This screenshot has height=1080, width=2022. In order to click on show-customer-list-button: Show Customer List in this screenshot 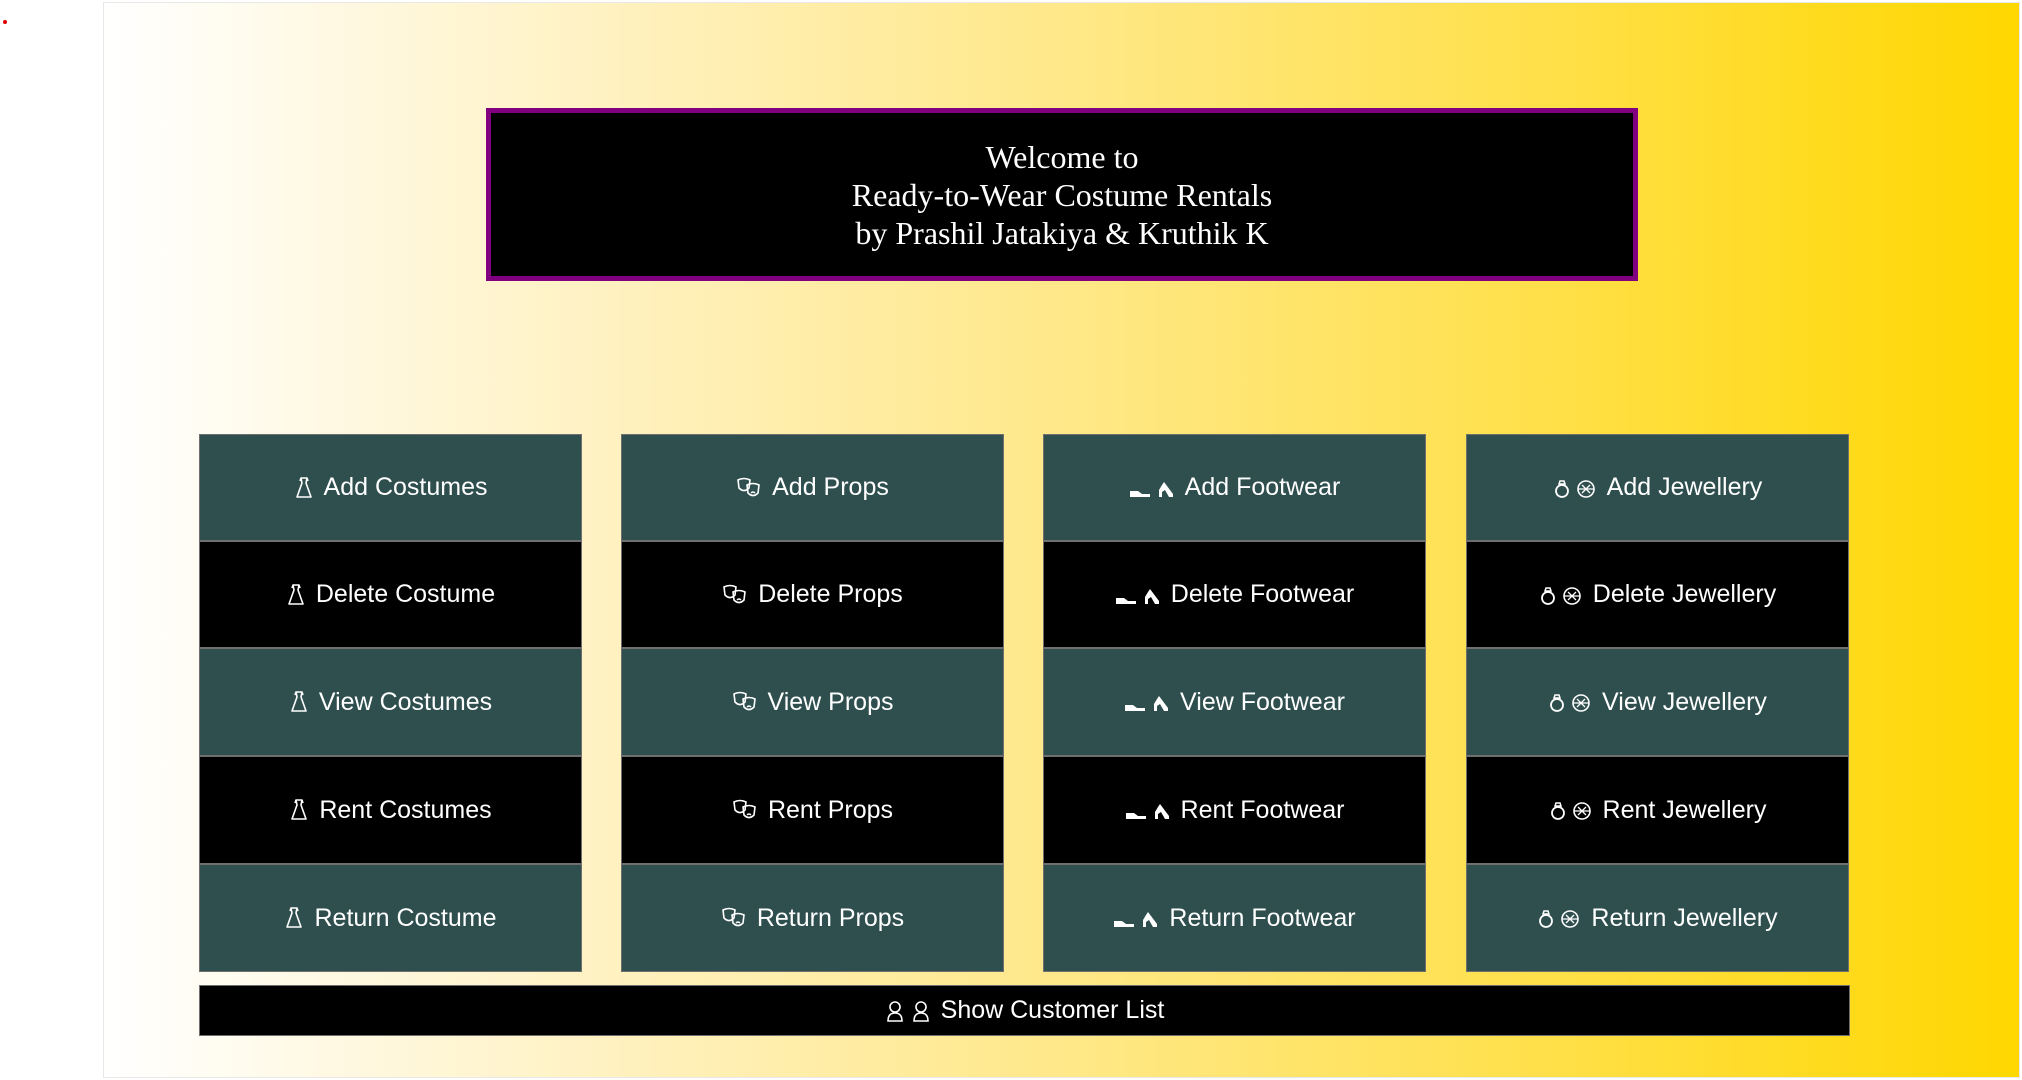, I will do `click(1024, 1010)`.